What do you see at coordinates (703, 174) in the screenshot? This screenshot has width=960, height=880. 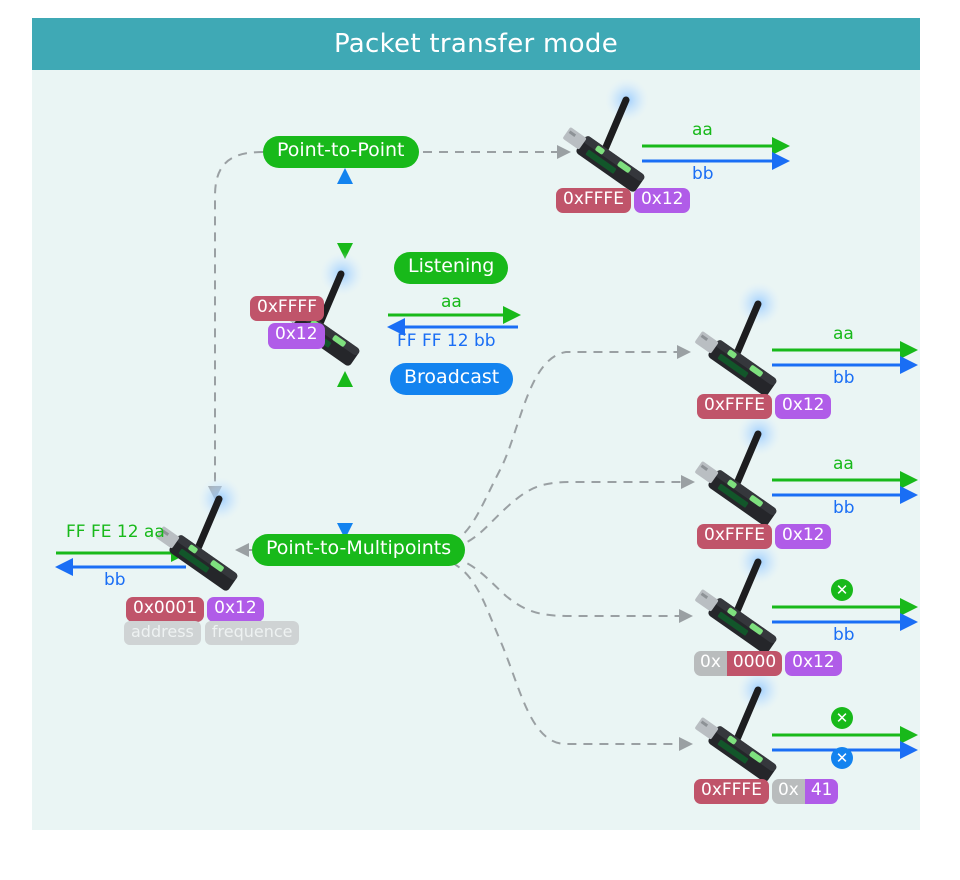 I see `rx-label-p2p-target: bb` at bounding box center [703, 174].